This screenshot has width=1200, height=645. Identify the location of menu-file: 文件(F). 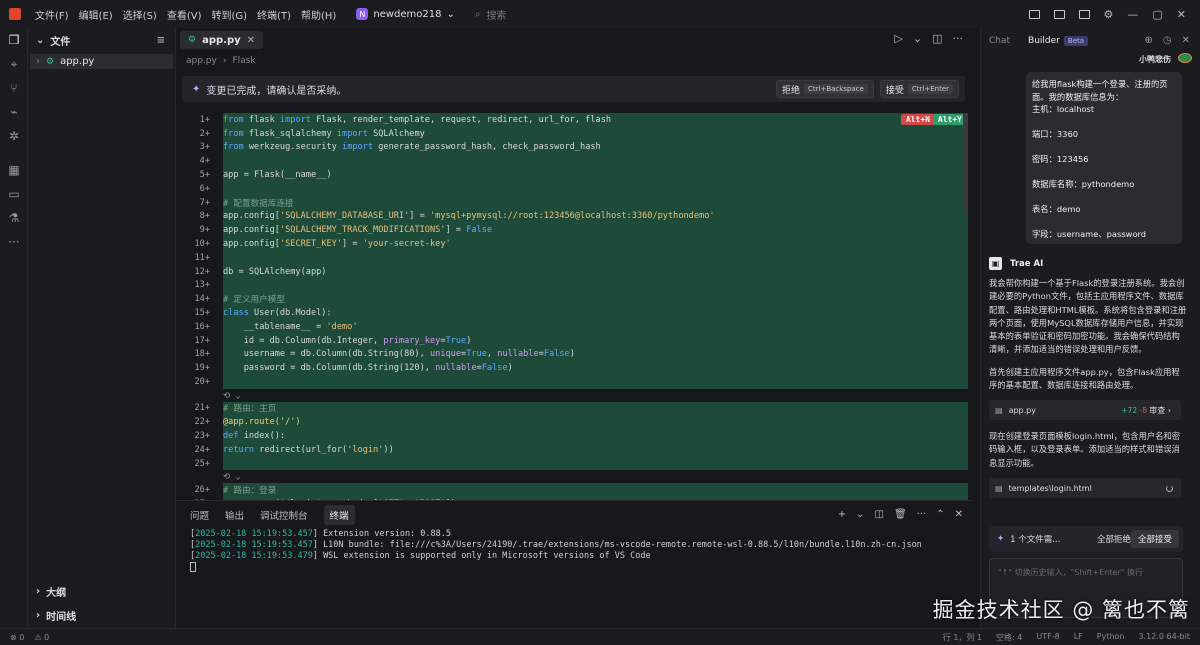
(52, 14).